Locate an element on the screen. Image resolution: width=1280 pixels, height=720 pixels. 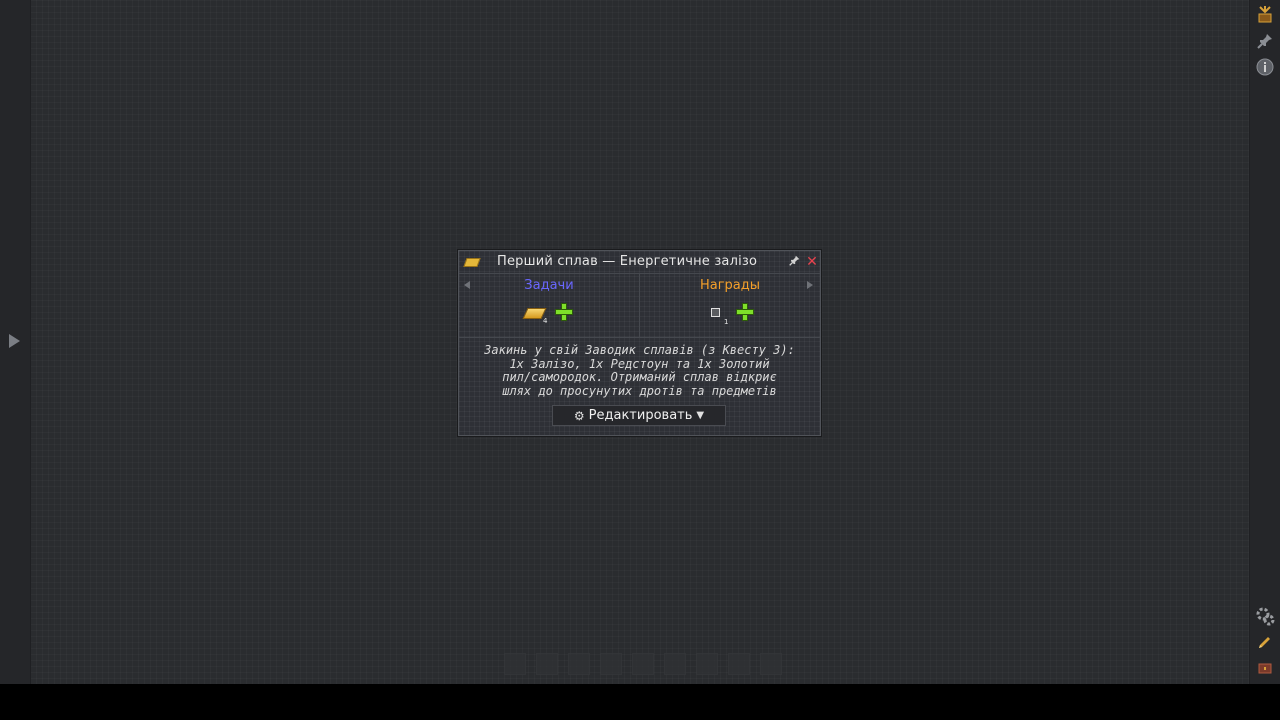
pin-button is located at coordinates (794, 262).